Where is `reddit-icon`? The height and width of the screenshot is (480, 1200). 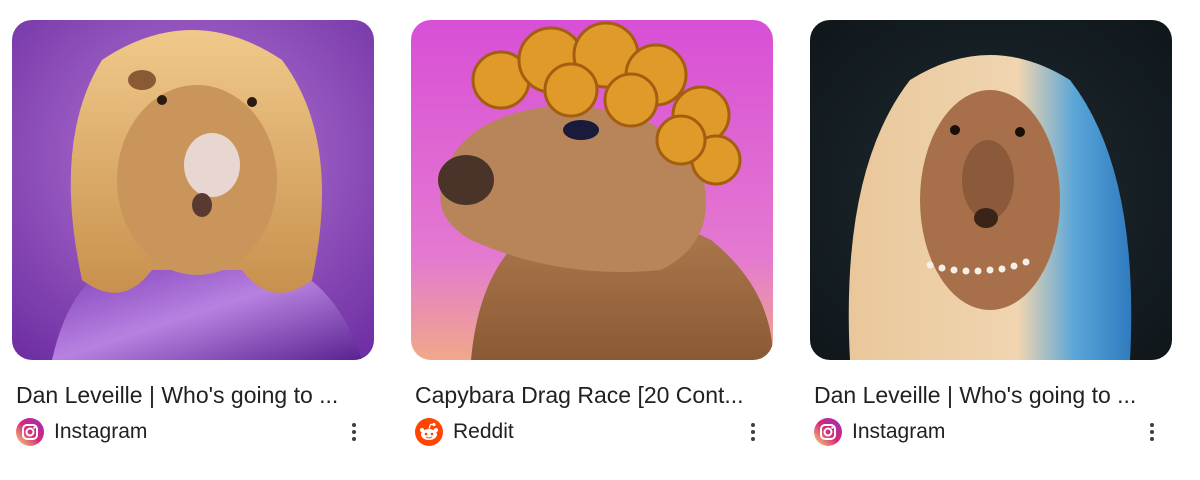
reddit-icon is located at coordinates (429, 432).